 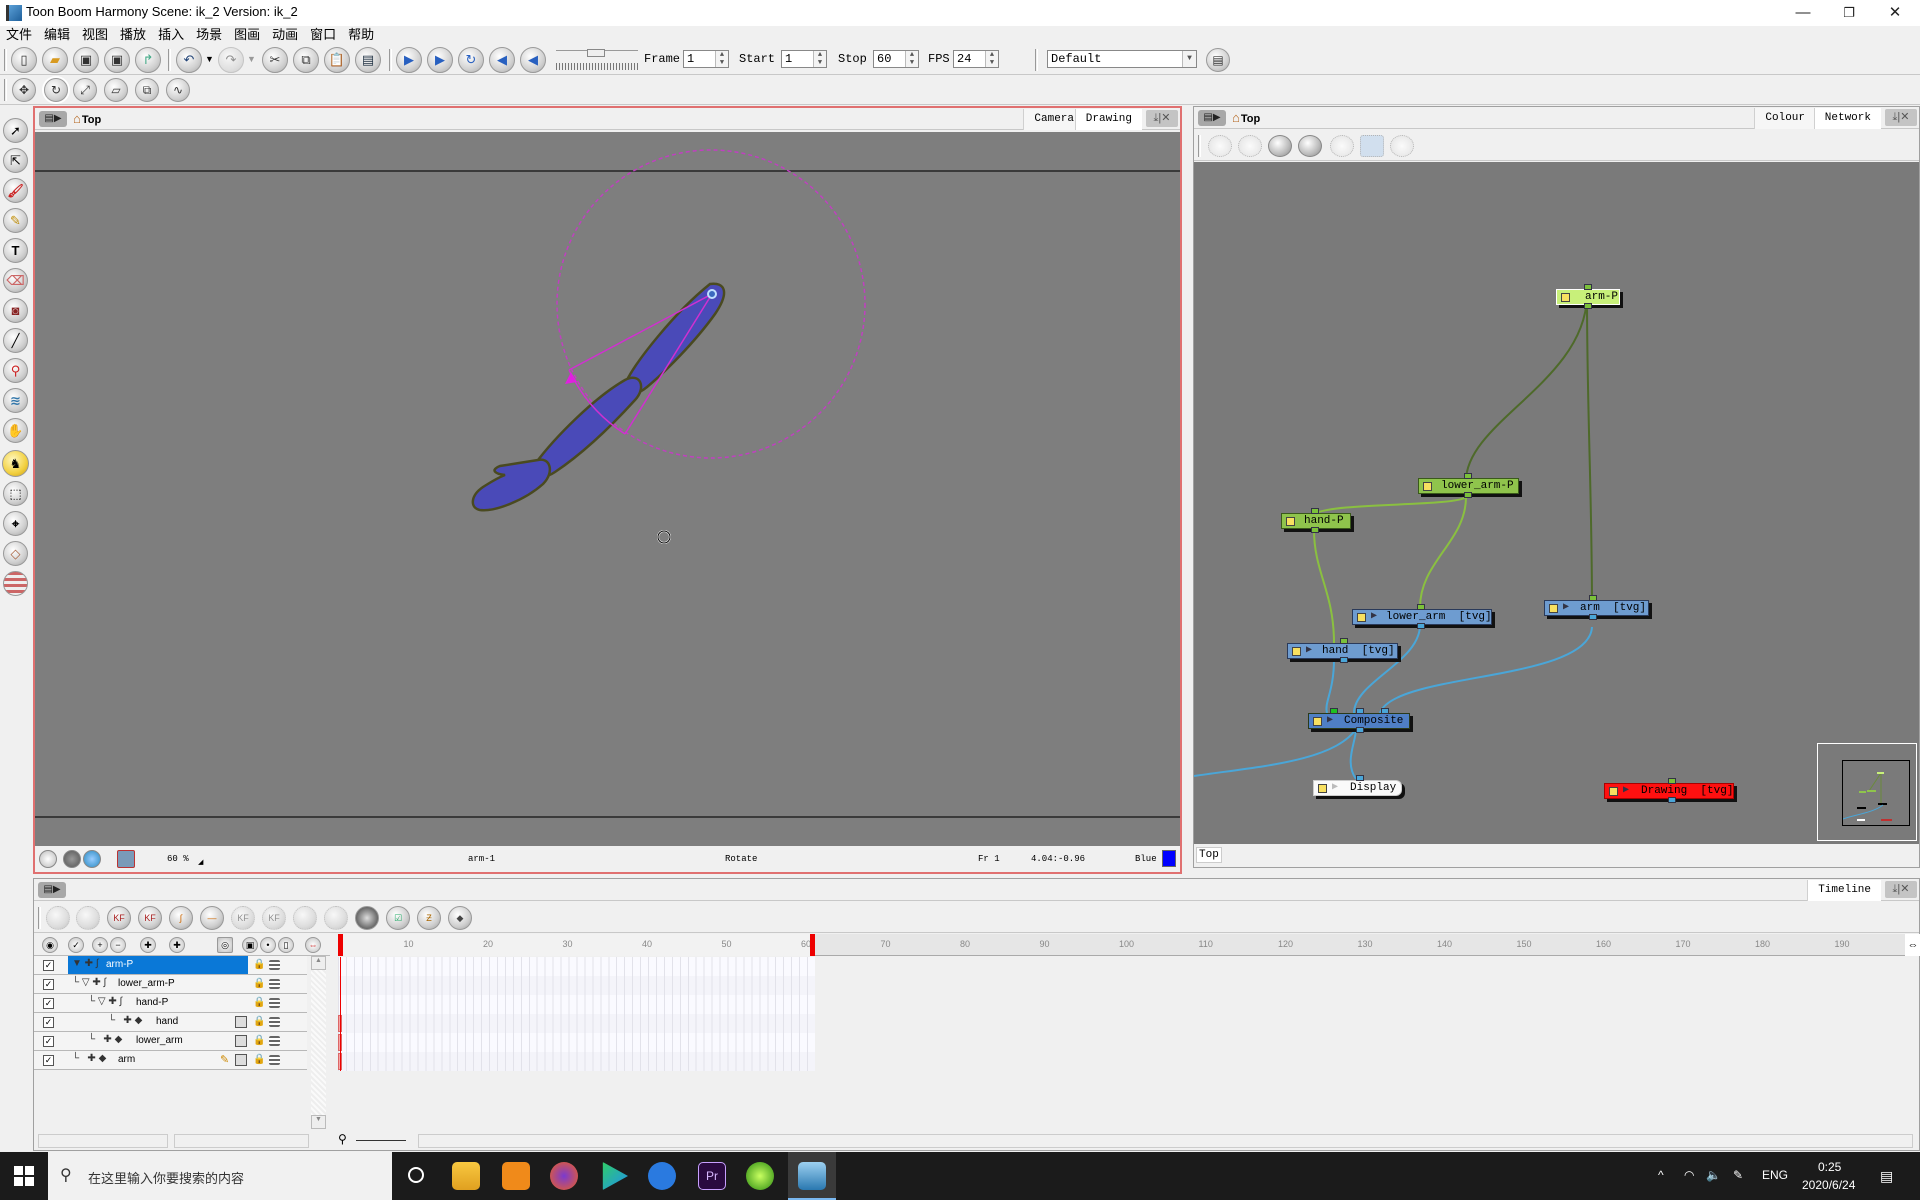 What do you see at coordinates (15, 190) in the screenshot?
I see `brush-icon: 🖌` at bounding box center [15, 190].